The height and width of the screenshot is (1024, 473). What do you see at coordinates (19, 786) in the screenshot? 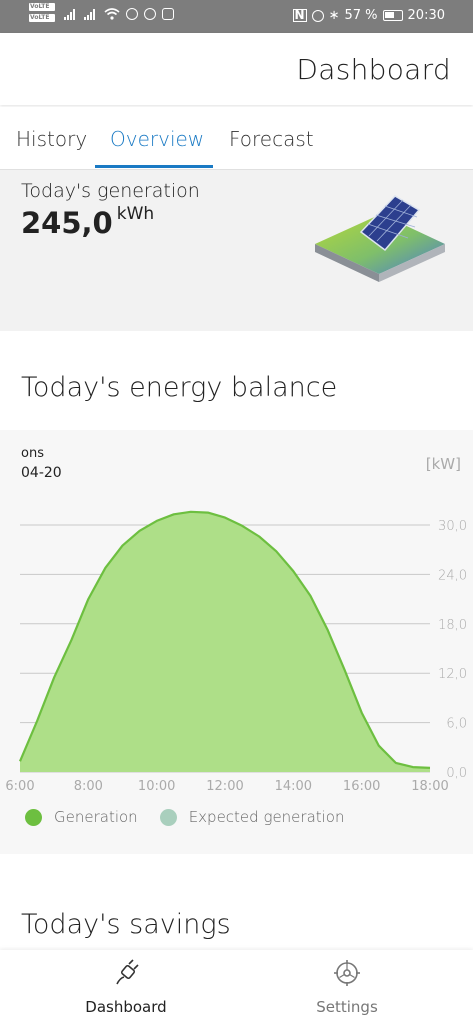
I see `x-tick-label: 6:00` at bounding box center [19, 786].